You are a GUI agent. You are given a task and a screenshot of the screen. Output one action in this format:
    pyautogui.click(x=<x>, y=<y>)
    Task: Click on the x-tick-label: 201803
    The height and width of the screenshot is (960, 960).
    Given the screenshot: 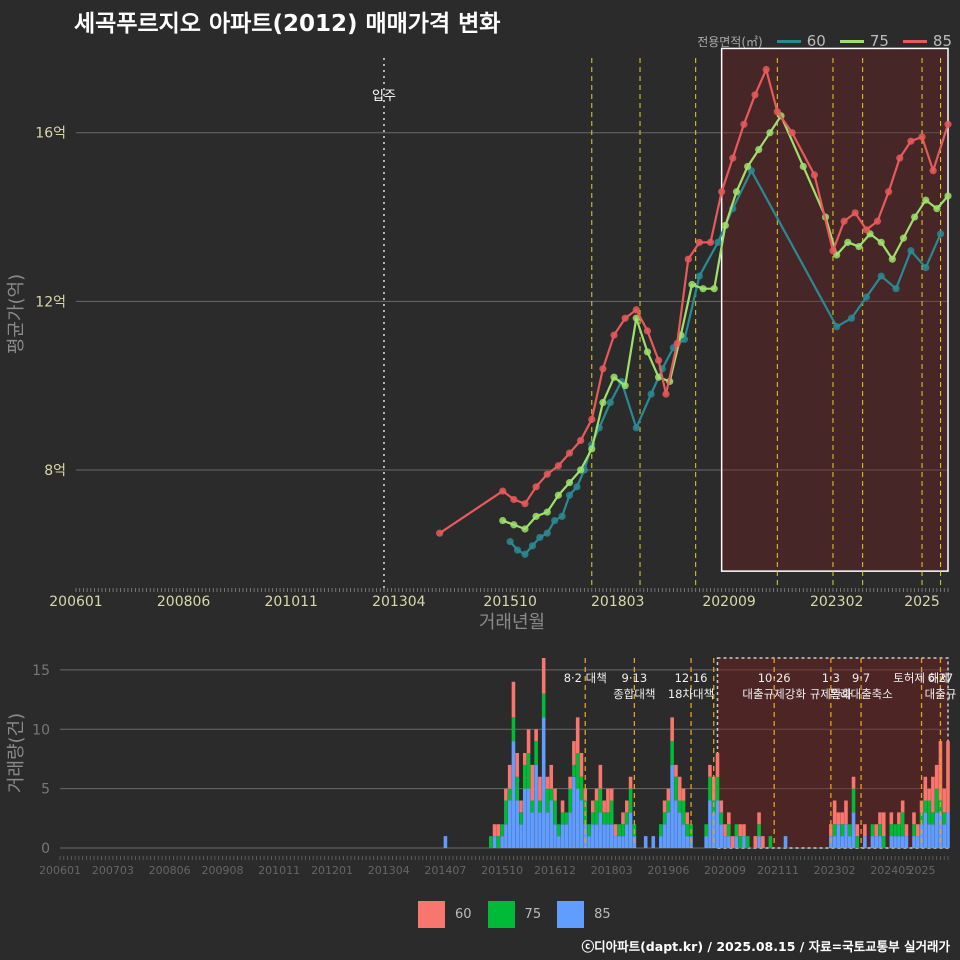 What is the action you would take?
    pyautogui.click(x=612, y=870)
    